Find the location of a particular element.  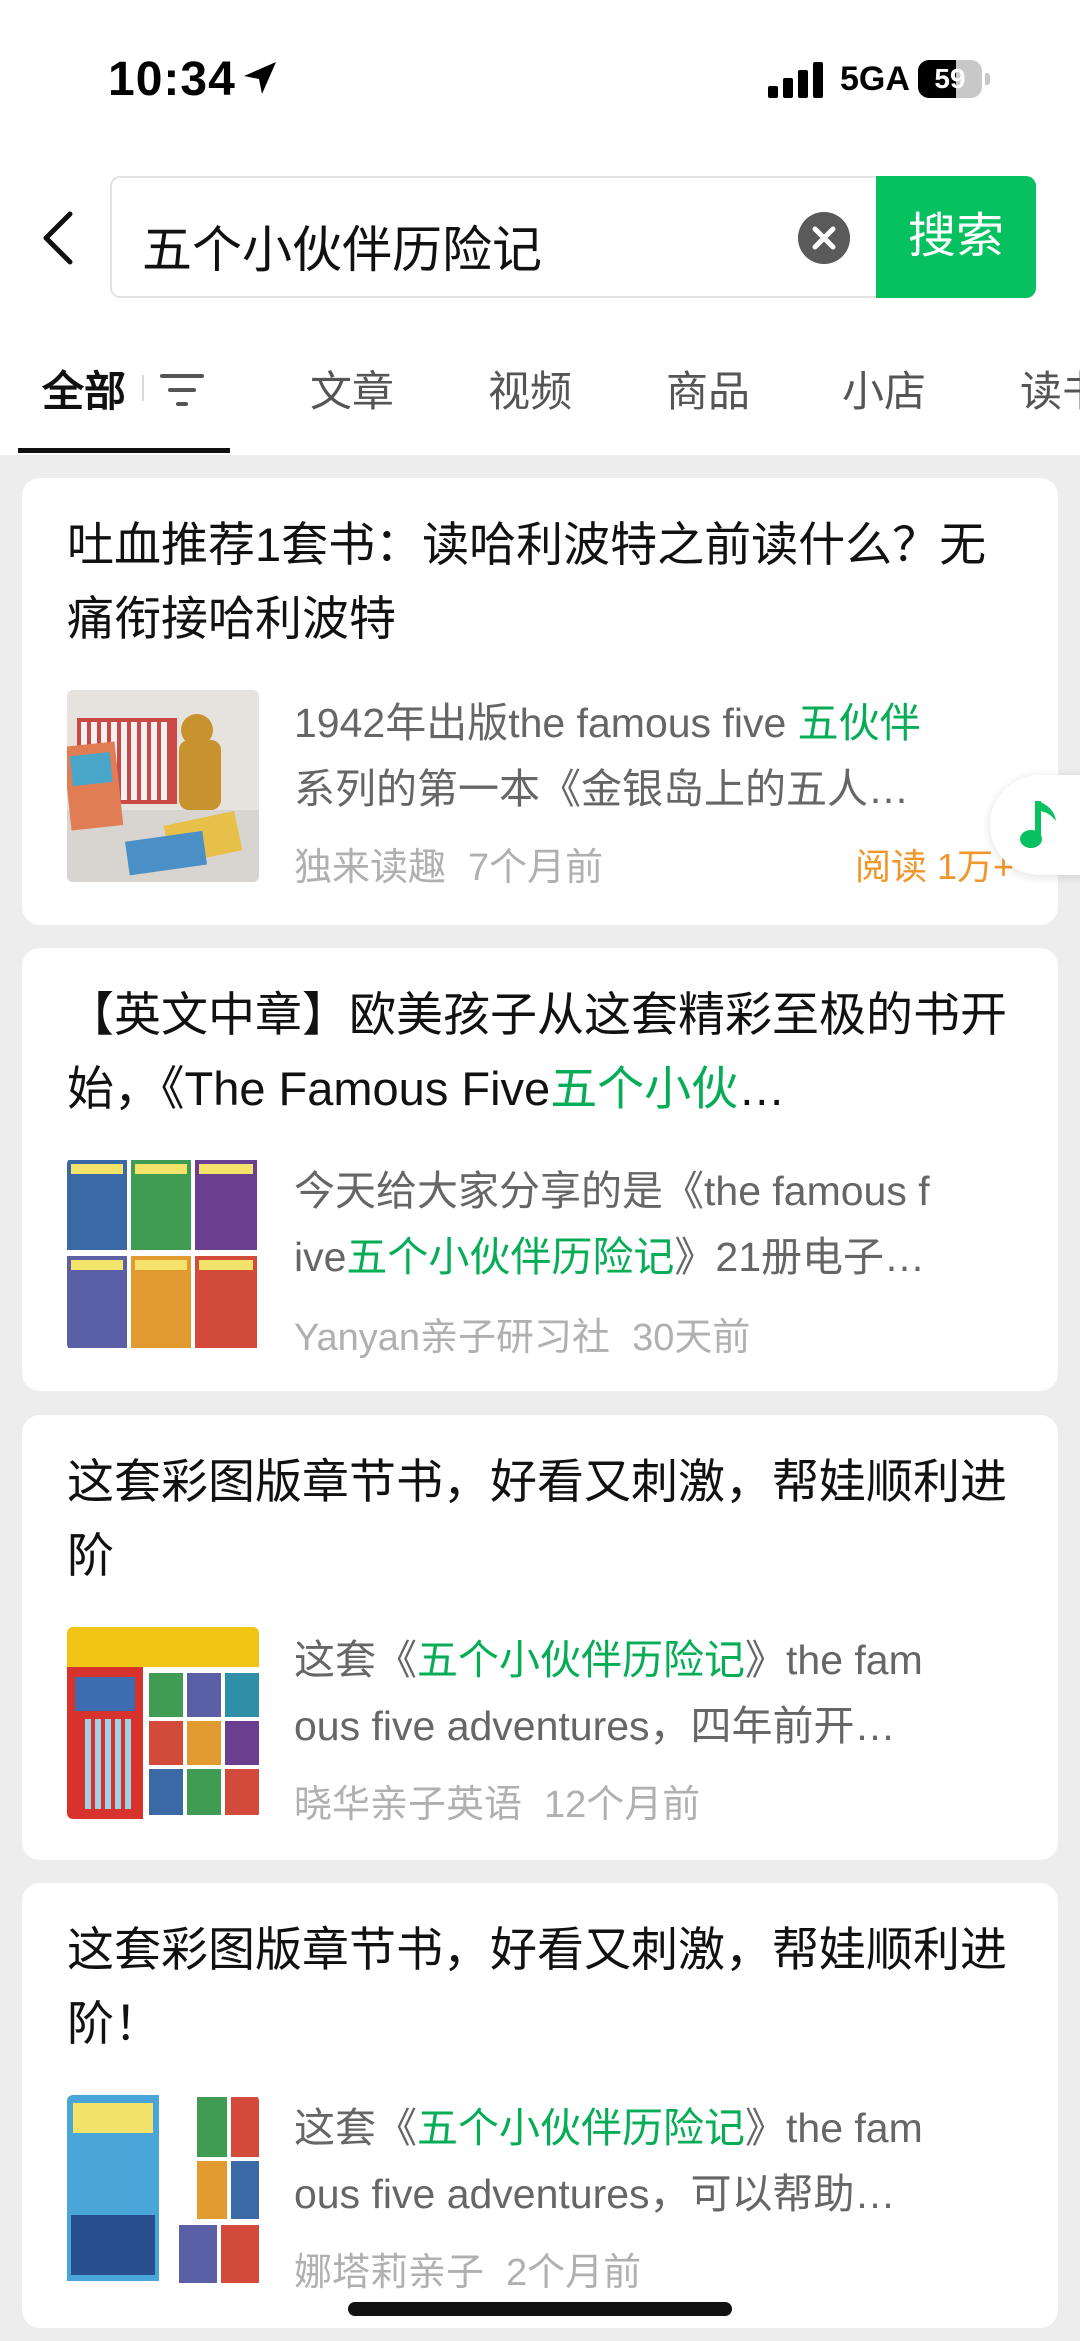

search-header: 五个小伙伴历险记 搜索 is located at coordinates (540, 235).